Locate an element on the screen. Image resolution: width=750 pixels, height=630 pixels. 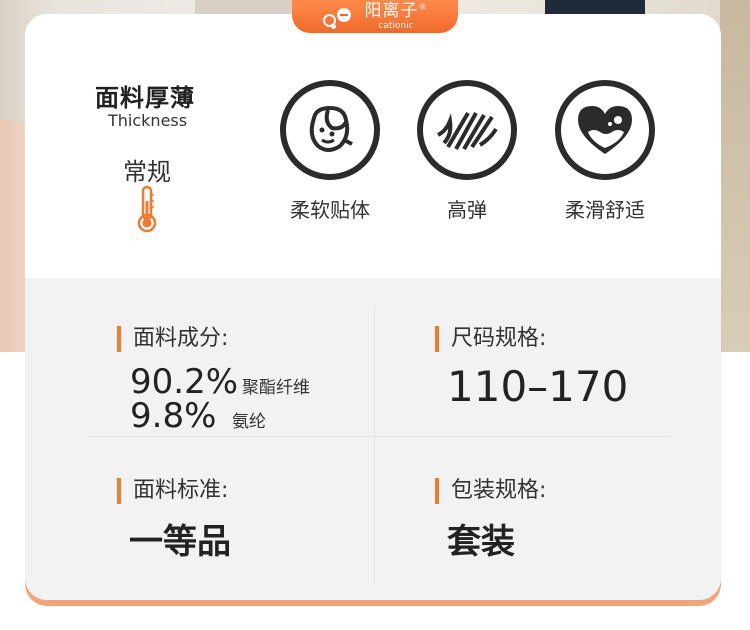
standard-value: 一等品 is located at coordinates (180, 542).